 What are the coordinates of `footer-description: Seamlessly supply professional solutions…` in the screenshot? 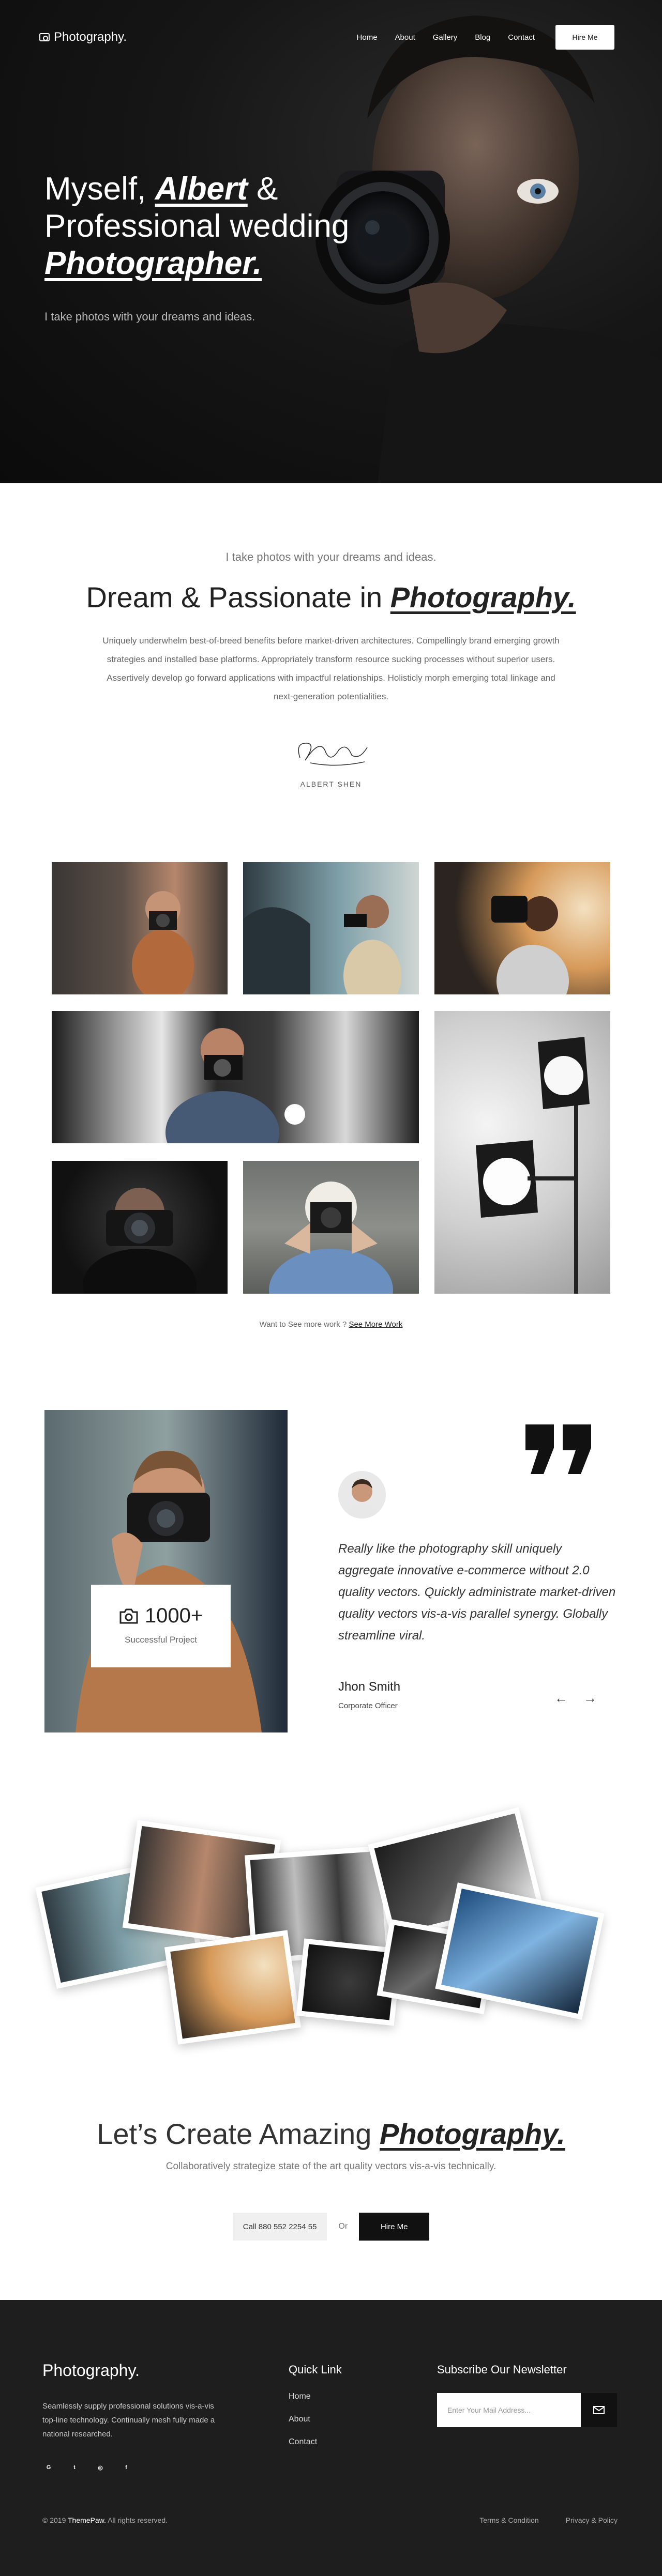 It's located at (128, 2420).